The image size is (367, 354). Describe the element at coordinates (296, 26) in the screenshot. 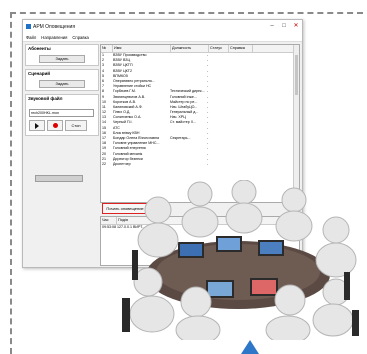

I see `close-button: ✕` at that location.